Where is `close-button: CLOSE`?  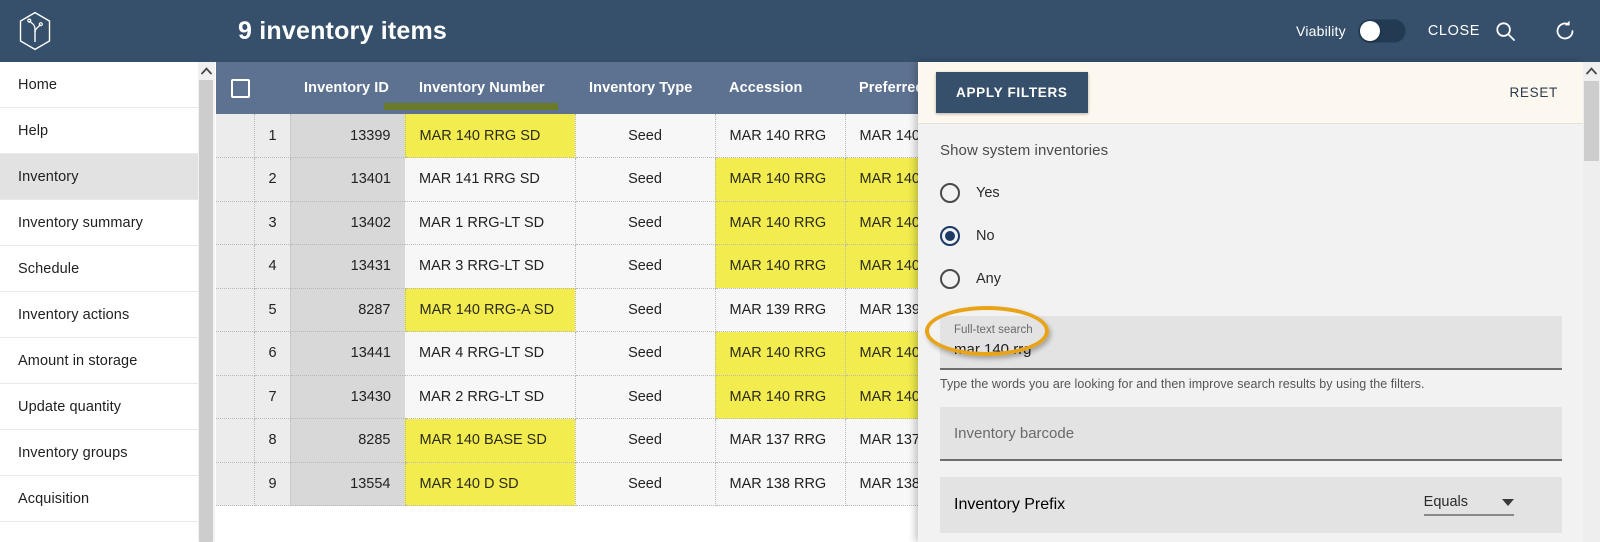 close-button: CLOSE is located at coordinates (1454, 31).